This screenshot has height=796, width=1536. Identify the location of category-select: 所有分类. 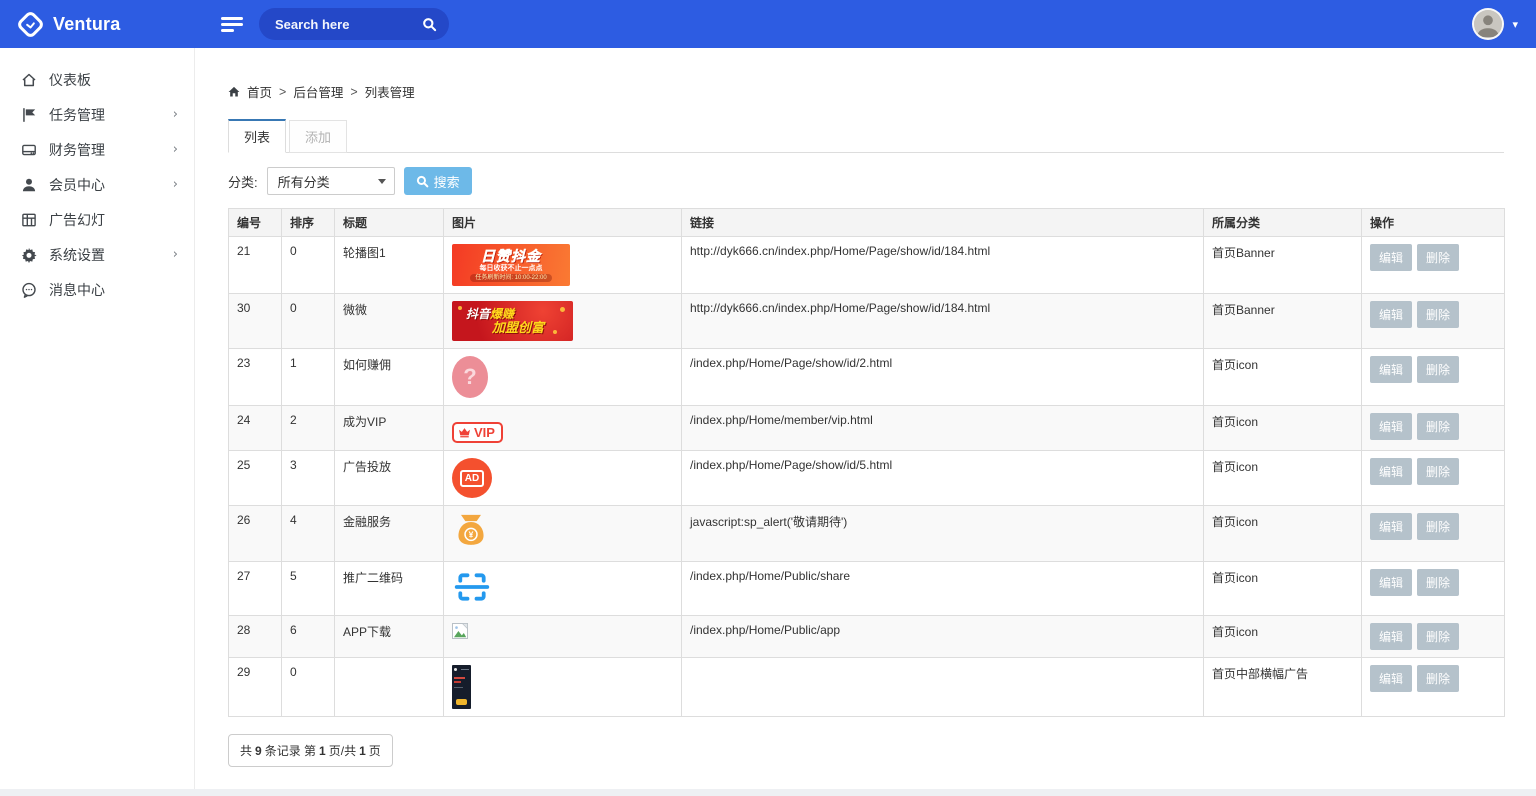
(330, 181).